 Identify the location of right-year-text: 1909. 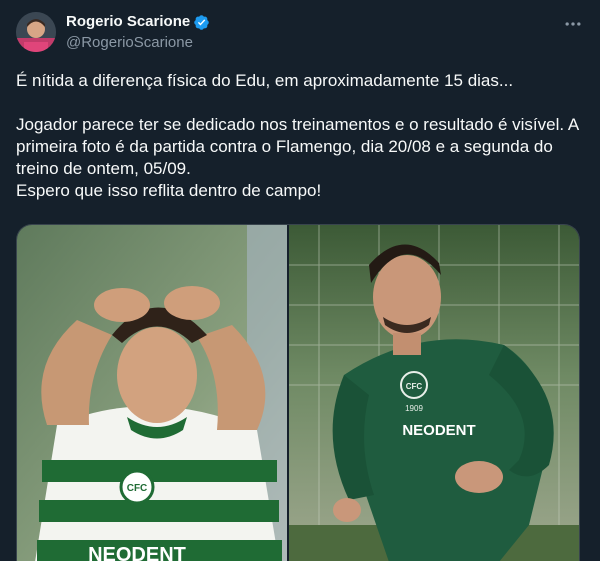
(414, 408).